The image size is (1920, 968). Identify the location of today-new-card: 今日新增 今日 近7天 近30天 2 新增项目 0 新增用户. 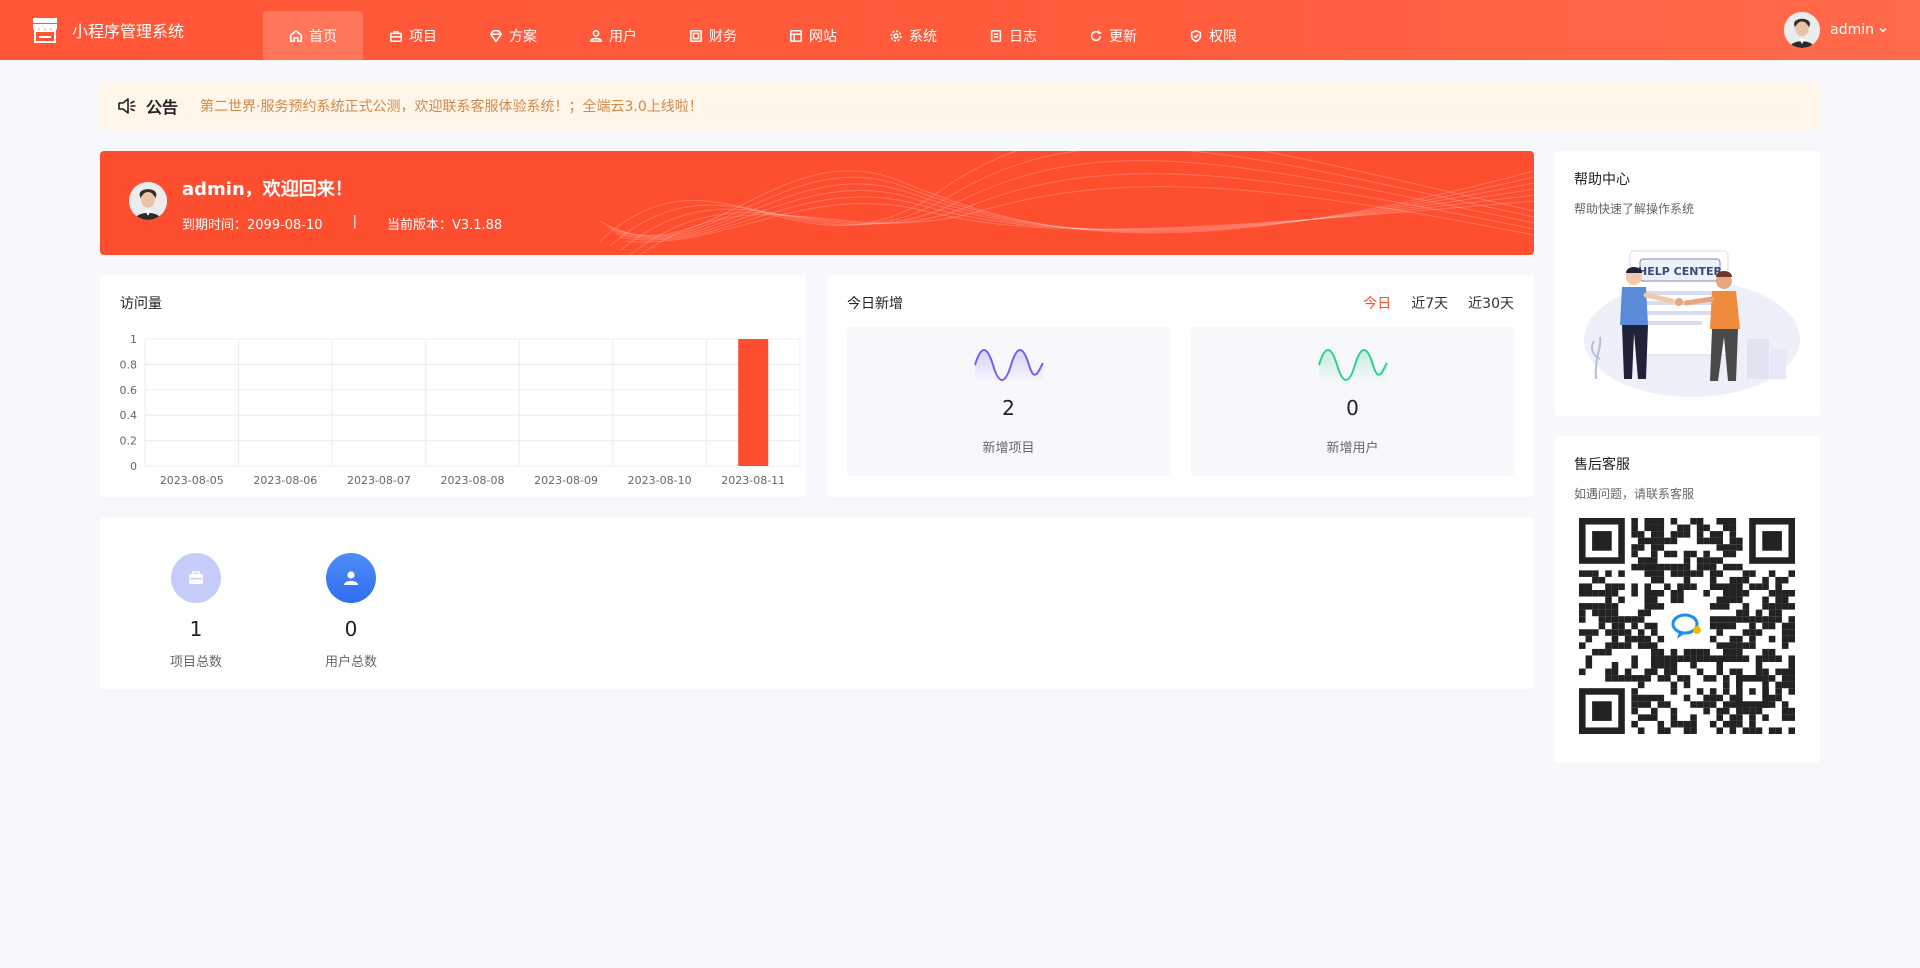
(1180, 386).